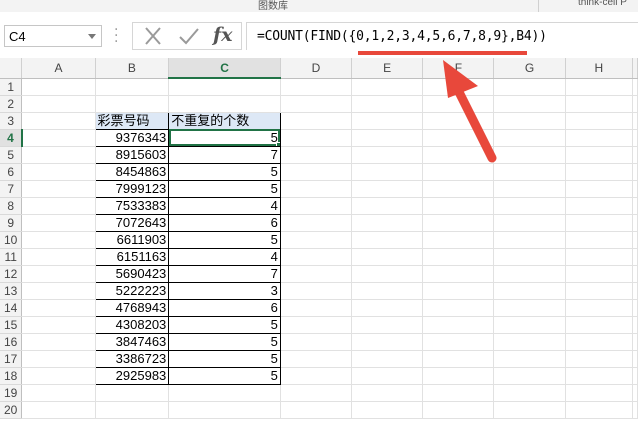  I want to click on cell-d12, so click(316, 274).